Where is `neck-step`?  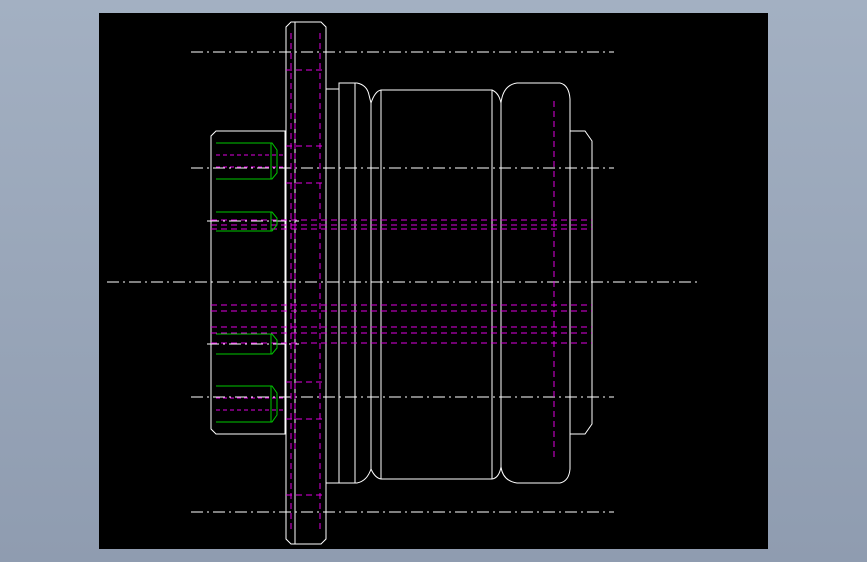
neck-step is located at coordinates (333, 286).